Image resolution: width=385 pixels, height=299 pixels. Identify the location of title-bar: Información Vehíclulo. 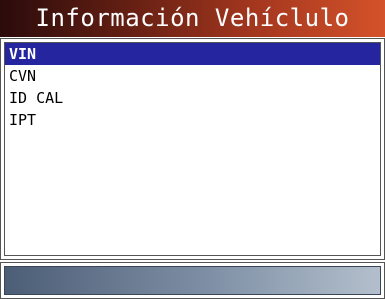
(192, 18).